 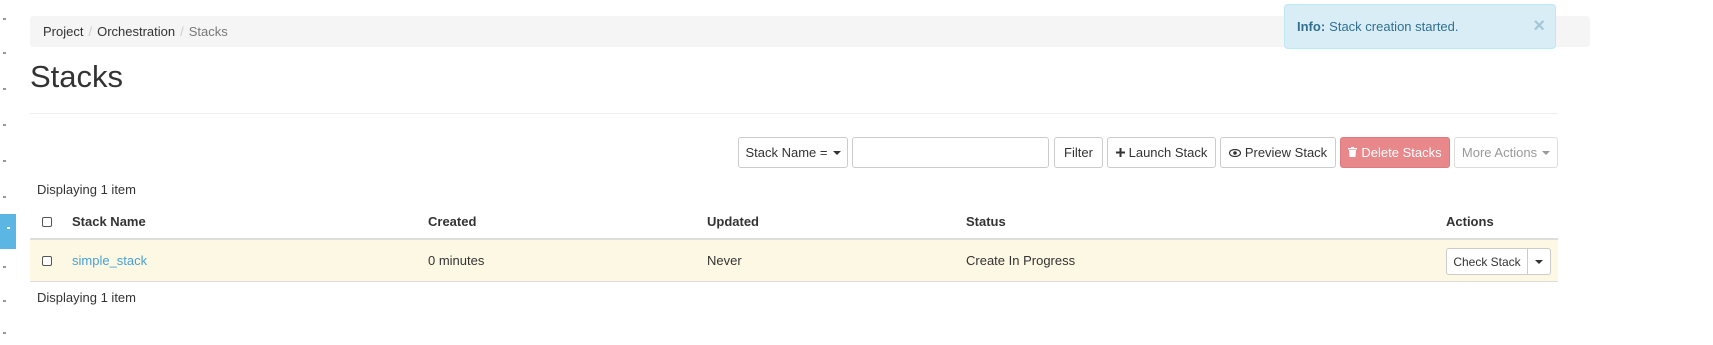 What do you see at coordinates (786, 152) in the screenshot?
I see `filter-field-label: Stack Name =` at bounding box center [786, 152].